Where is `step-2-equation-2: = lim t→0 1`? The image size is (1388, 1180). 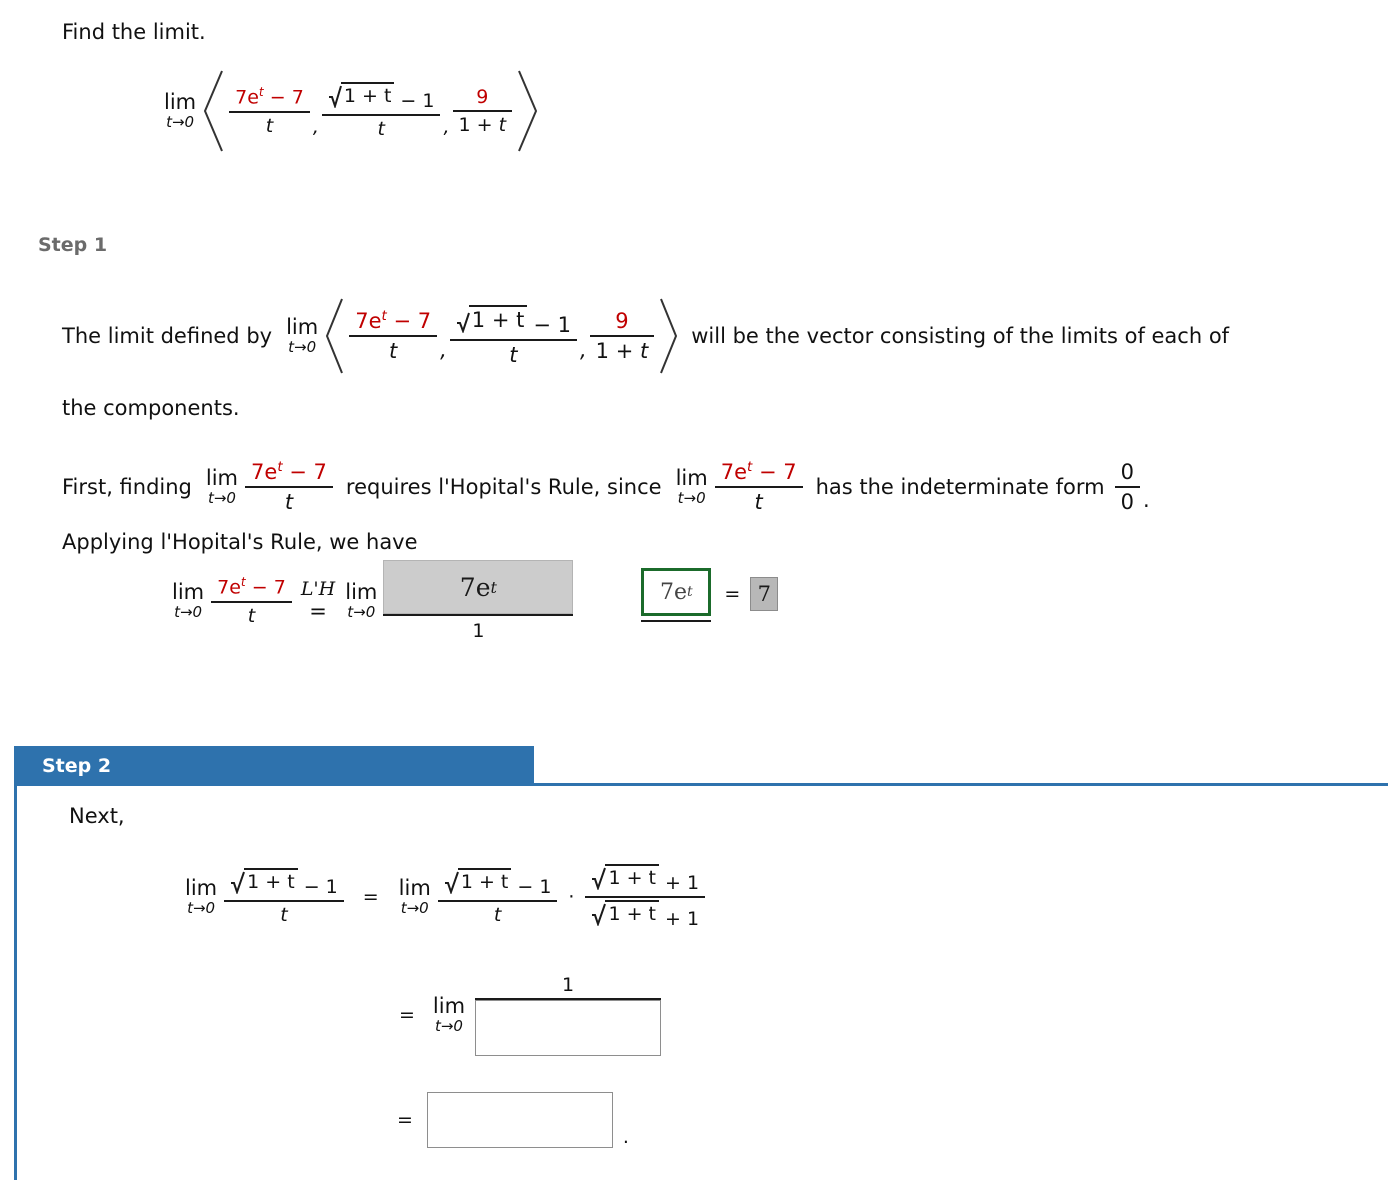 step-2-equation-2: = lim t→0 1 is located at coordinates (893, 1015).